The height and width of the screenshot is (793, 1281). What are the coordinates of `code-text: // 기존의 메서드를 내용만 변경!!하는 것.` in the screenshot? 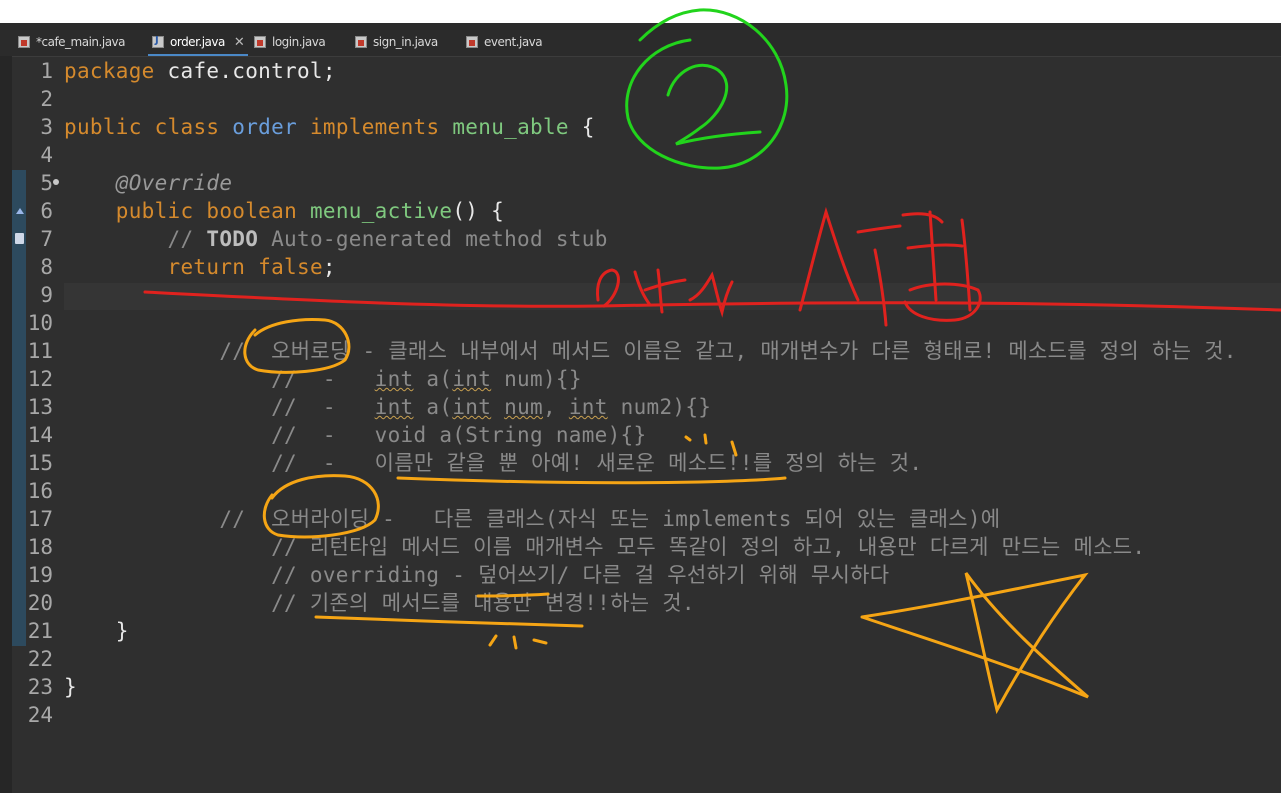 It's located at (379, 603).